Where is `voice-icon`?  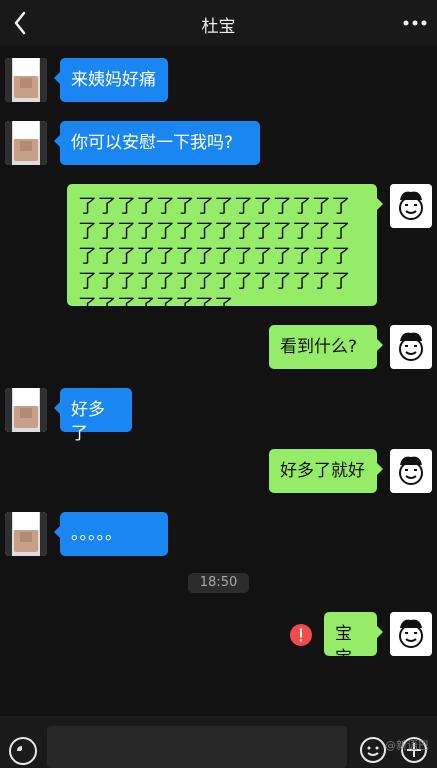
voice-icon is located at coordinates (23, 751).